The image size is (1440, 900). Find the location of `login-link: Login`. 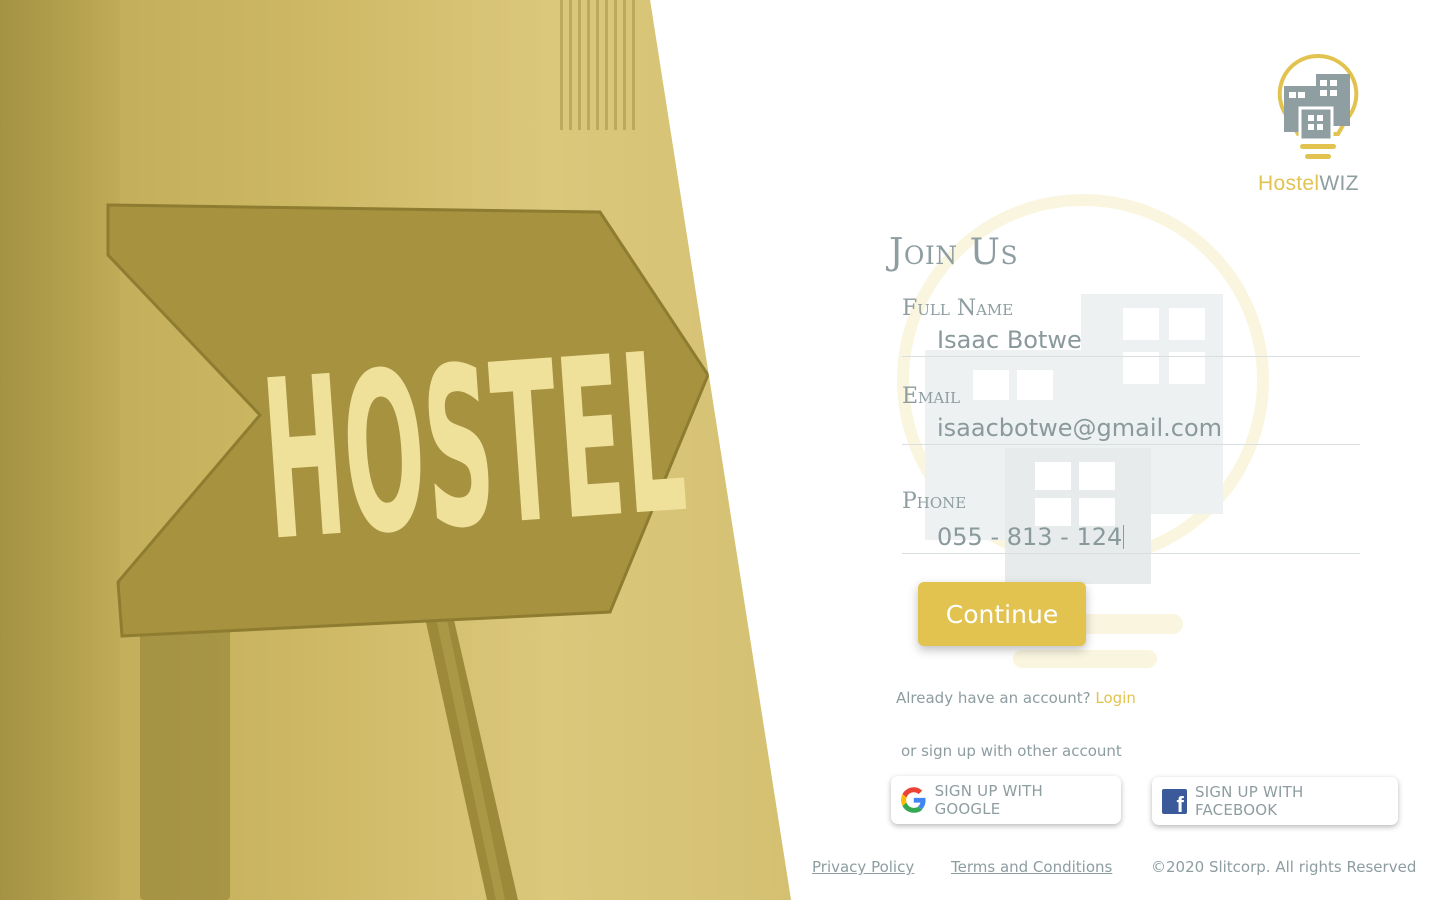

login-link: Login is located at coordinates (1115, 698).